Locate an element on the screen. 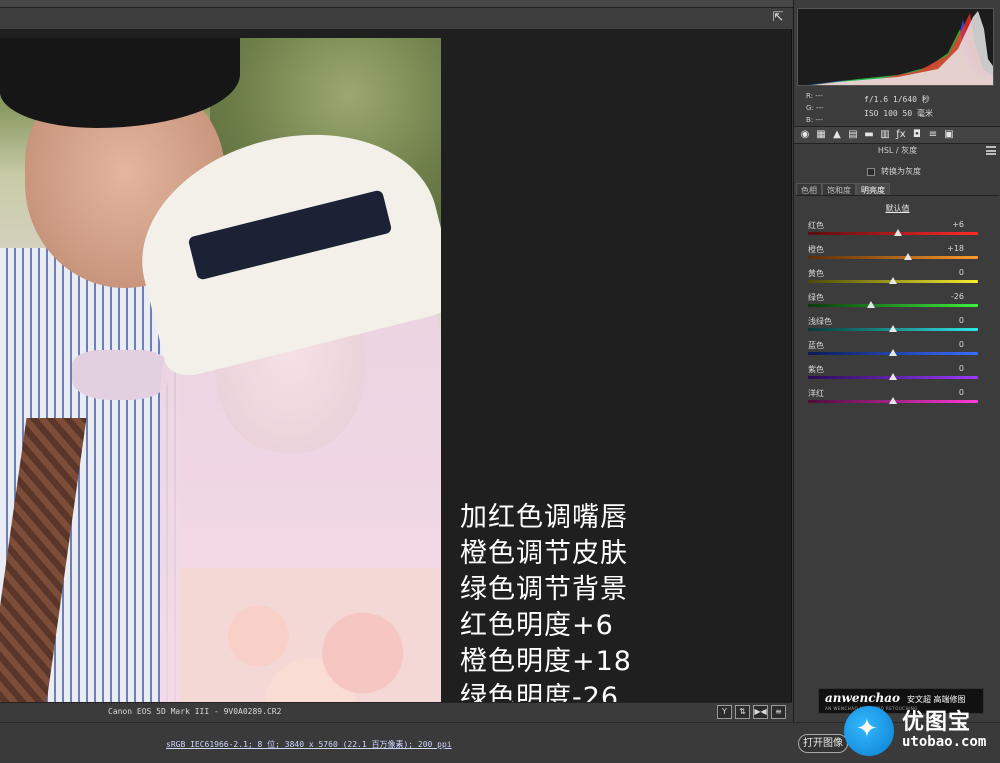 This screenshot has height=763, width=1000. rgb-readout: R: --- G: --- B: --- is located at coordinates (815, 108).